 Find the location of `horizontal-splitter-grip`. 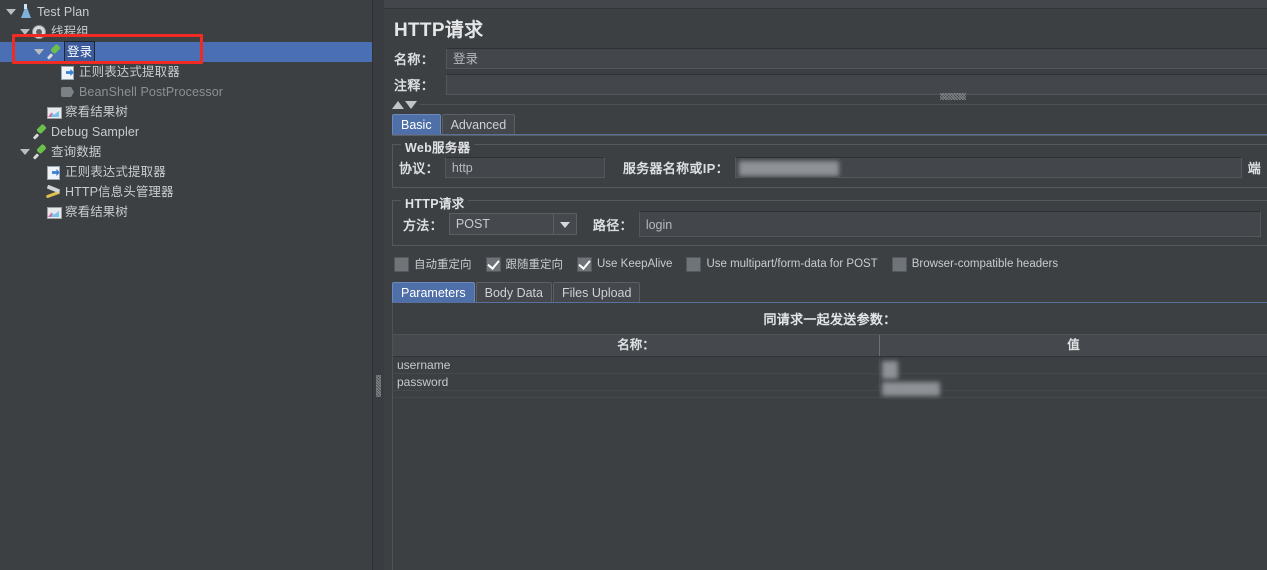

horizontal-splitter-grip is located at coordinates (953, 96).